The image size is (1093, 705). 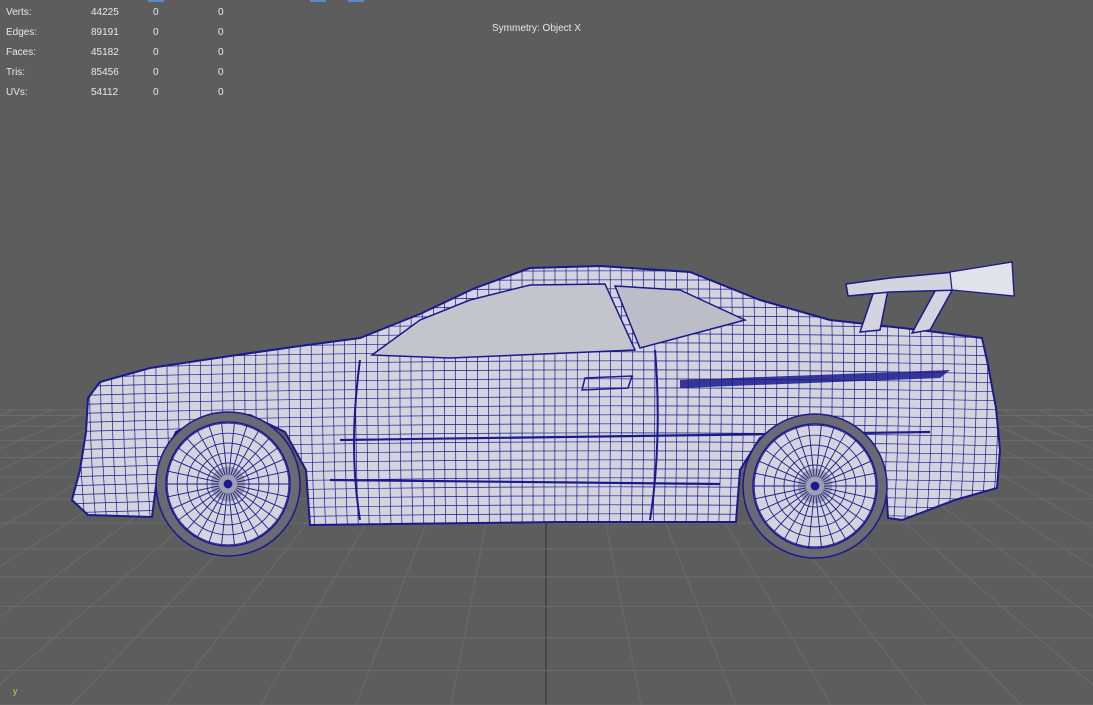 What do you see at coordinates (105, 72) in the screenshot?
I see `hud-total: 85456` at bounding box center [105, 72].